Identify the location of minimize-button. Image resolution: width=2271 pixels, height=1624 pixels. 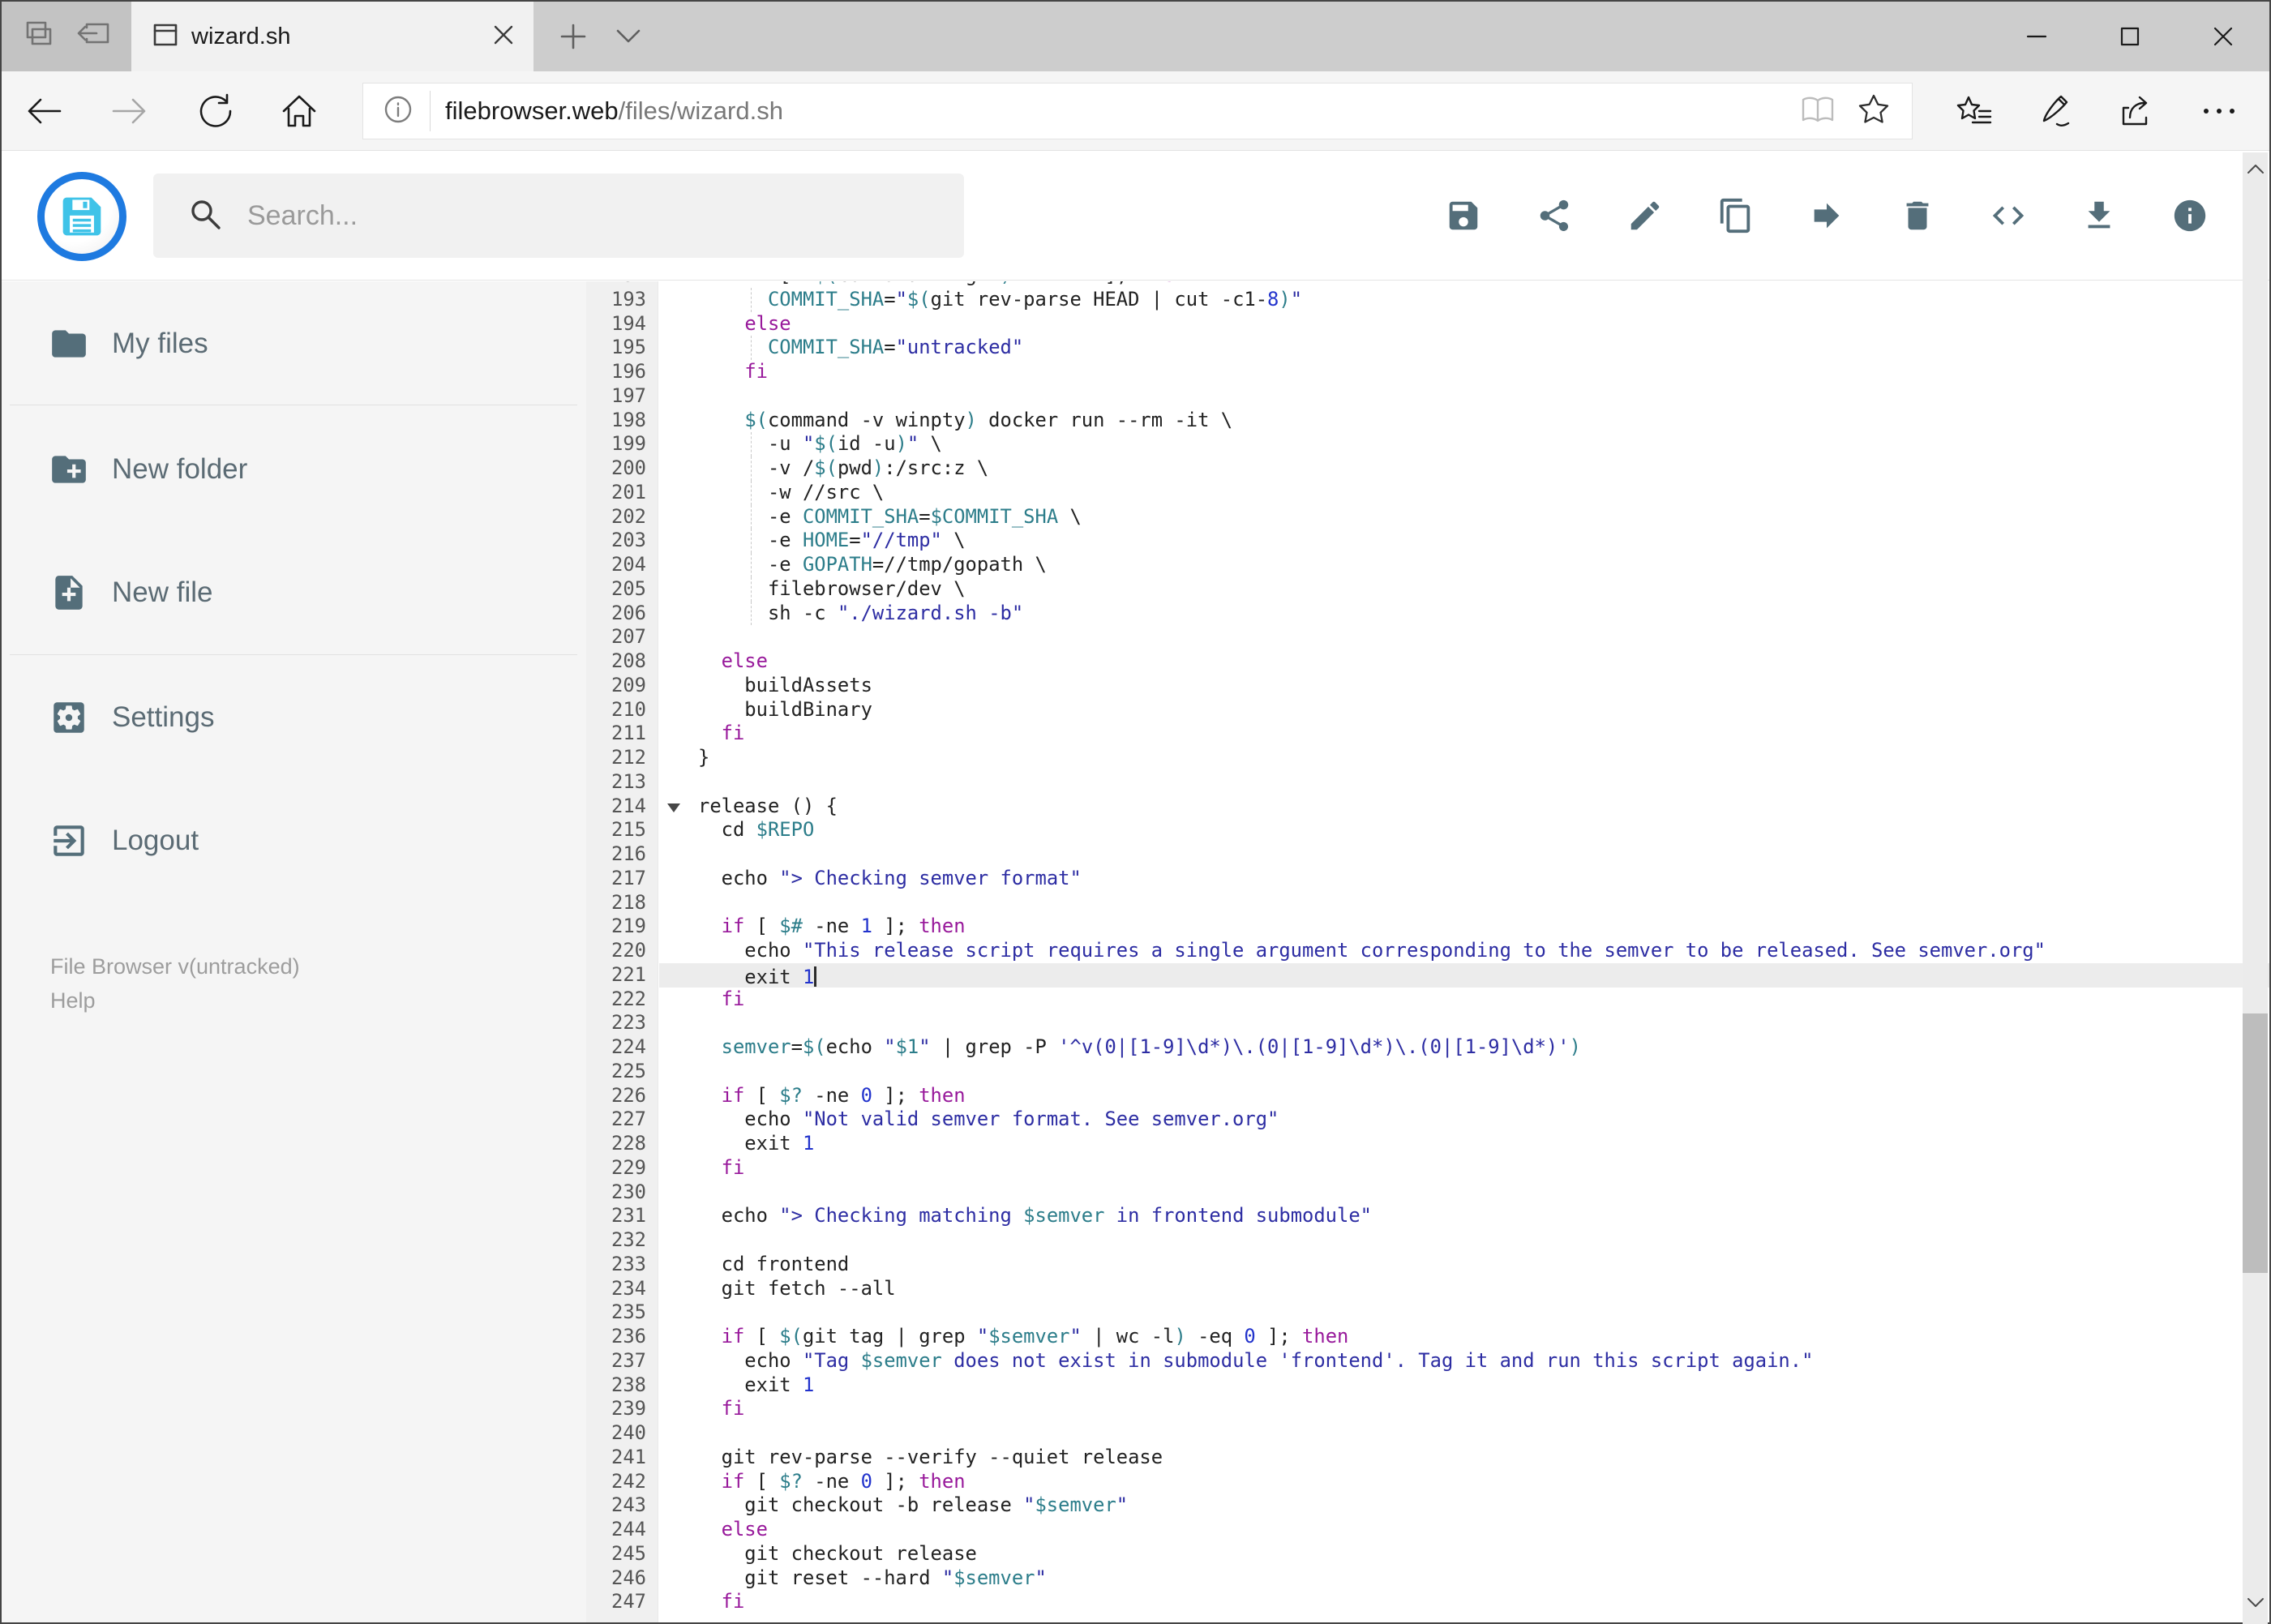
(2036, 37).